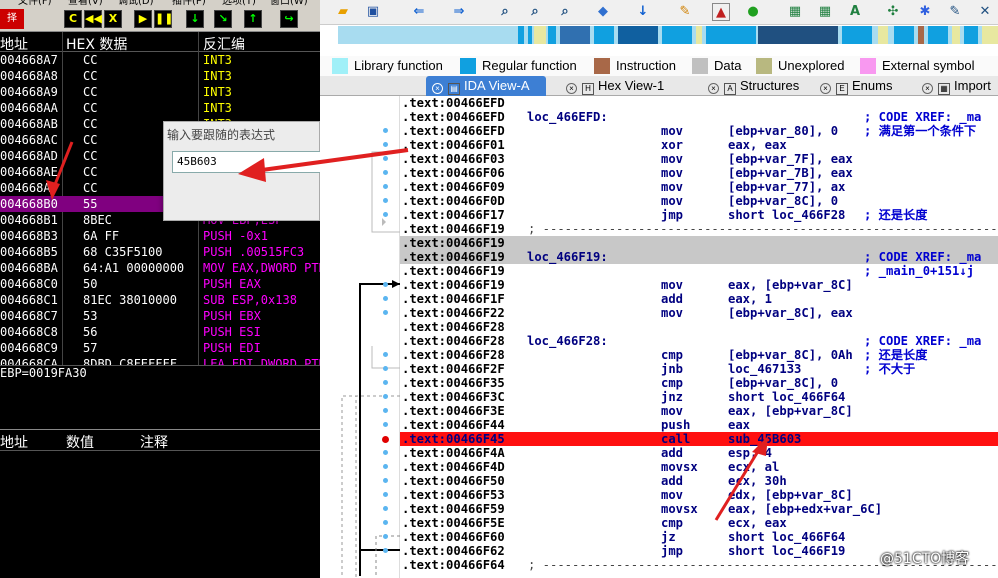  I want to click on code-line: .text:00466F5E cmp ecx, eax, so click(699, 523).